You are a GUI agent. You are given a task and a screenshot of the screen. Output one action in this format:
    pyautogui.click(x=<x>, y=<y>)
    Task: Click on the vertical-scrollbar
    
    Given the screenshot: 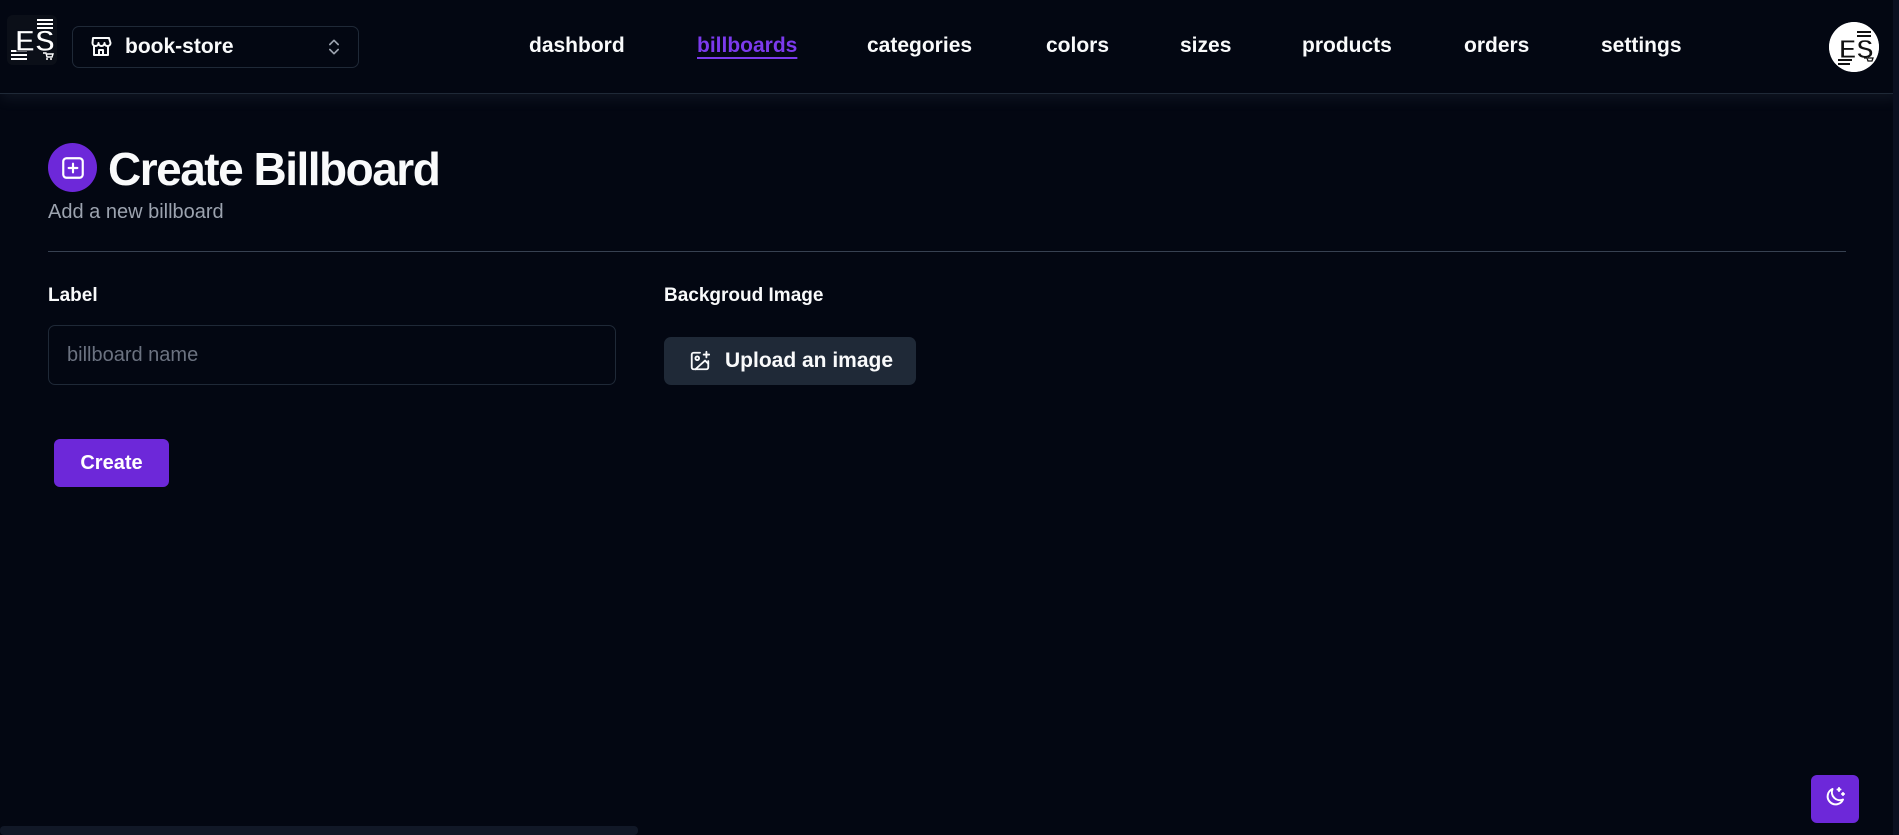 What is the action you would take?
    pyautogui.click(x=1896, y=417)
    